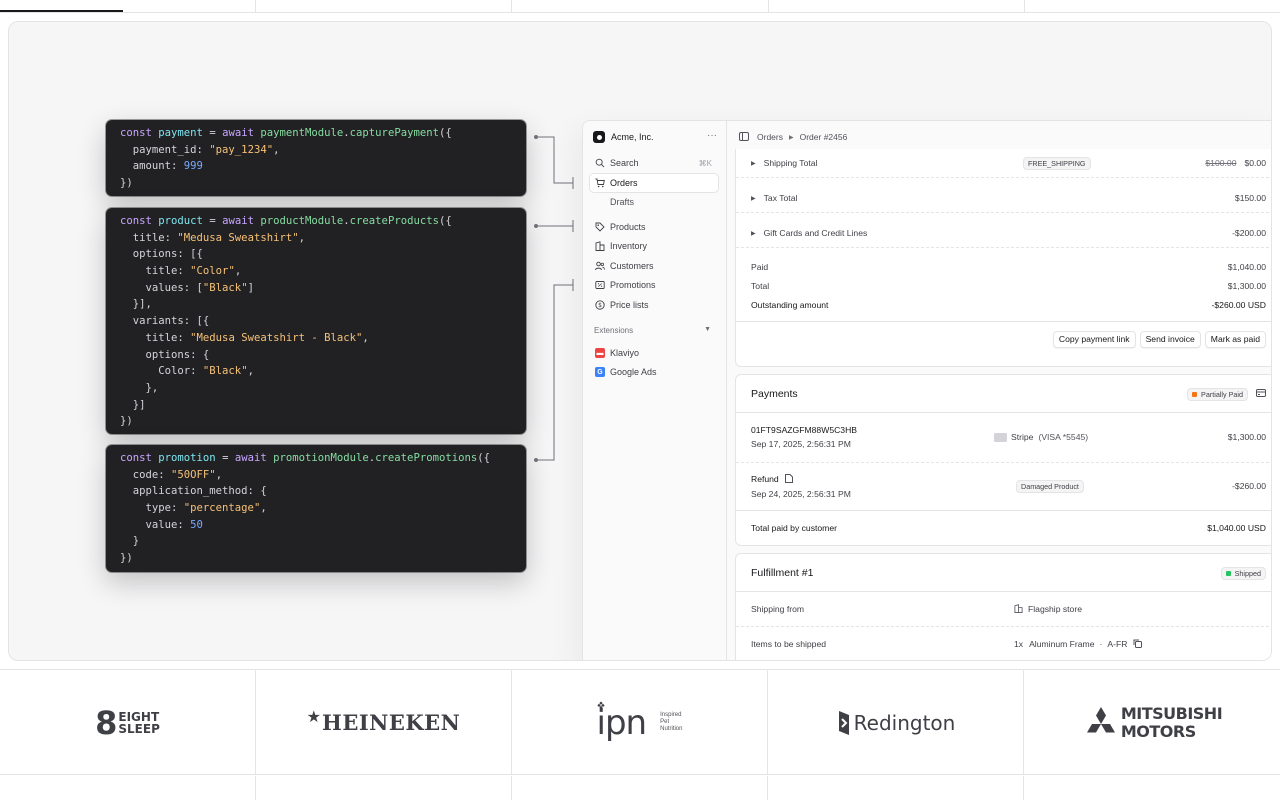 This screenshot has height=800, width=1280. What do you see at coordinates (161, 287) in the screenshot?
I see `code-token: values: [` at bounding box center [161, 287].